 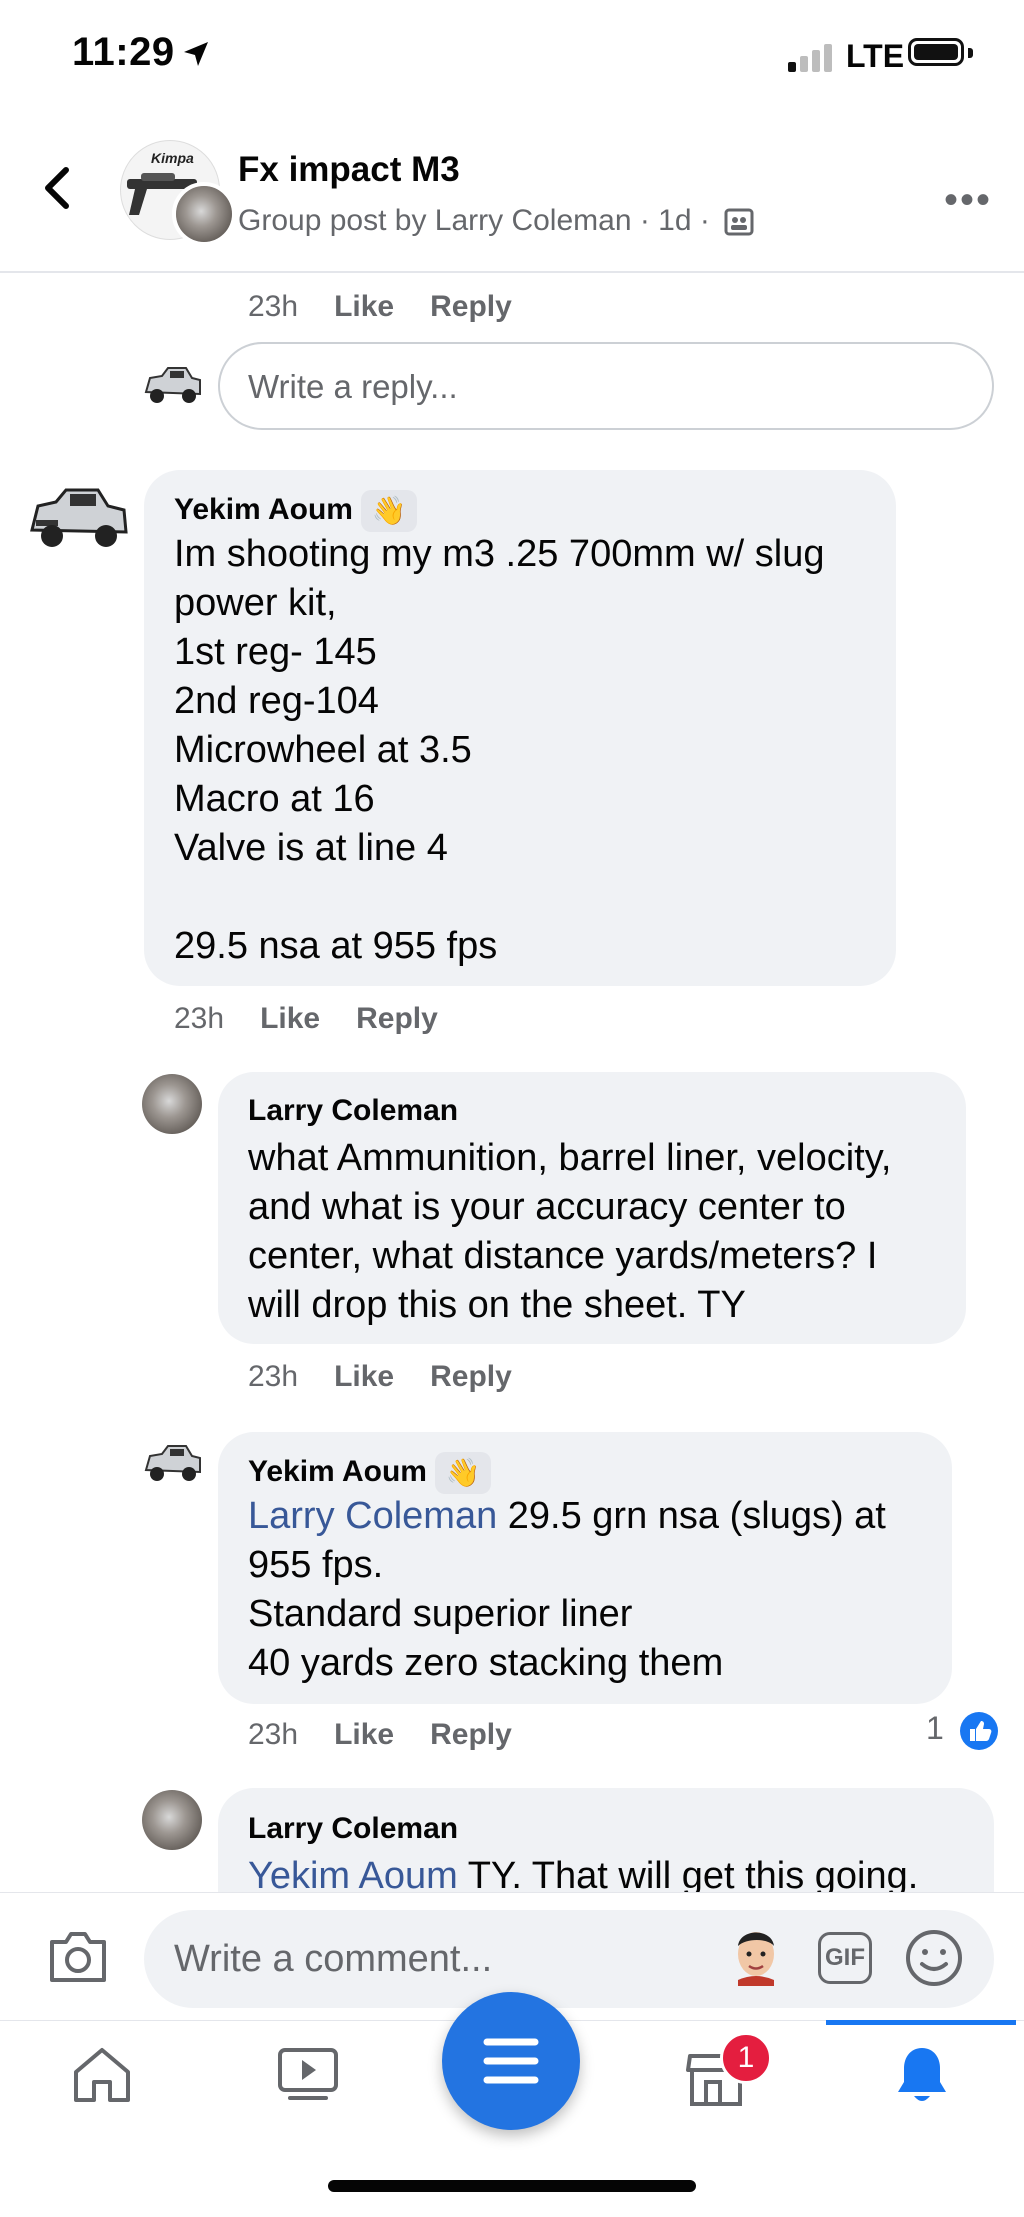 I want to click on hamburger-menu-icon, so click(x=511, y=2061).